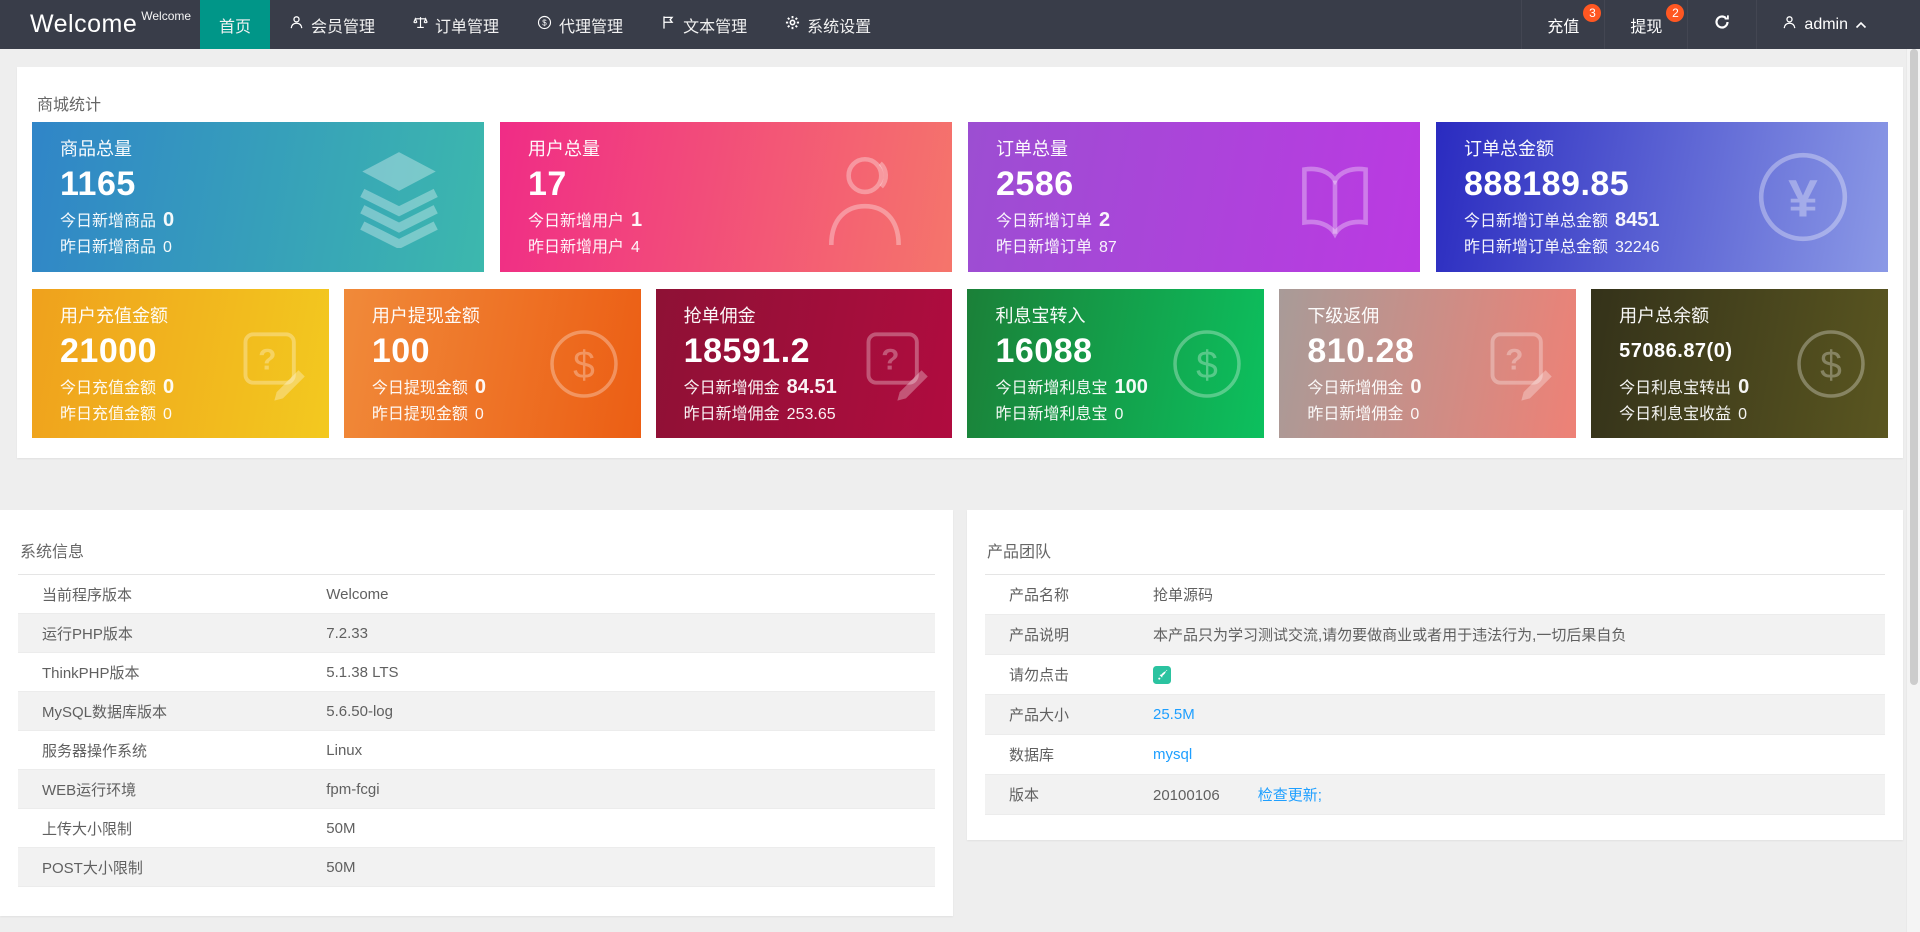 The image size is (1920, 932). Describe the element at coordinates (1536, 221) in the screenshot. I see `today-label: 今日新增订单总金额` at that location.